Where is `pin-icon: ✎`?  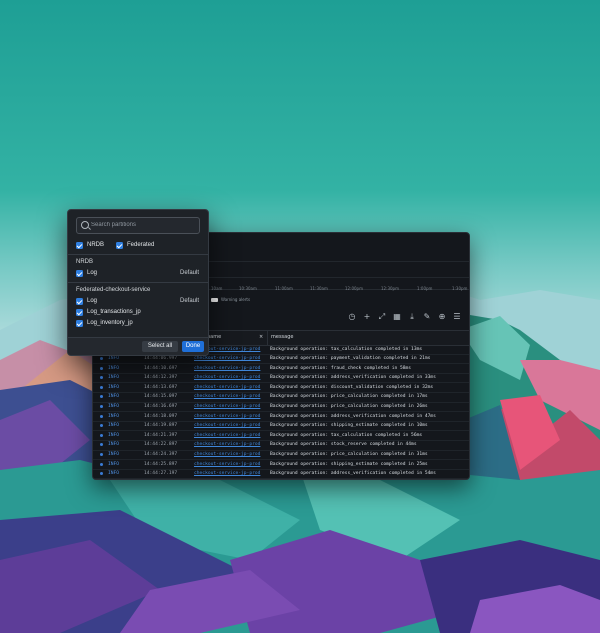
pin-icon: ✎ is located at coordinates (427, 317).